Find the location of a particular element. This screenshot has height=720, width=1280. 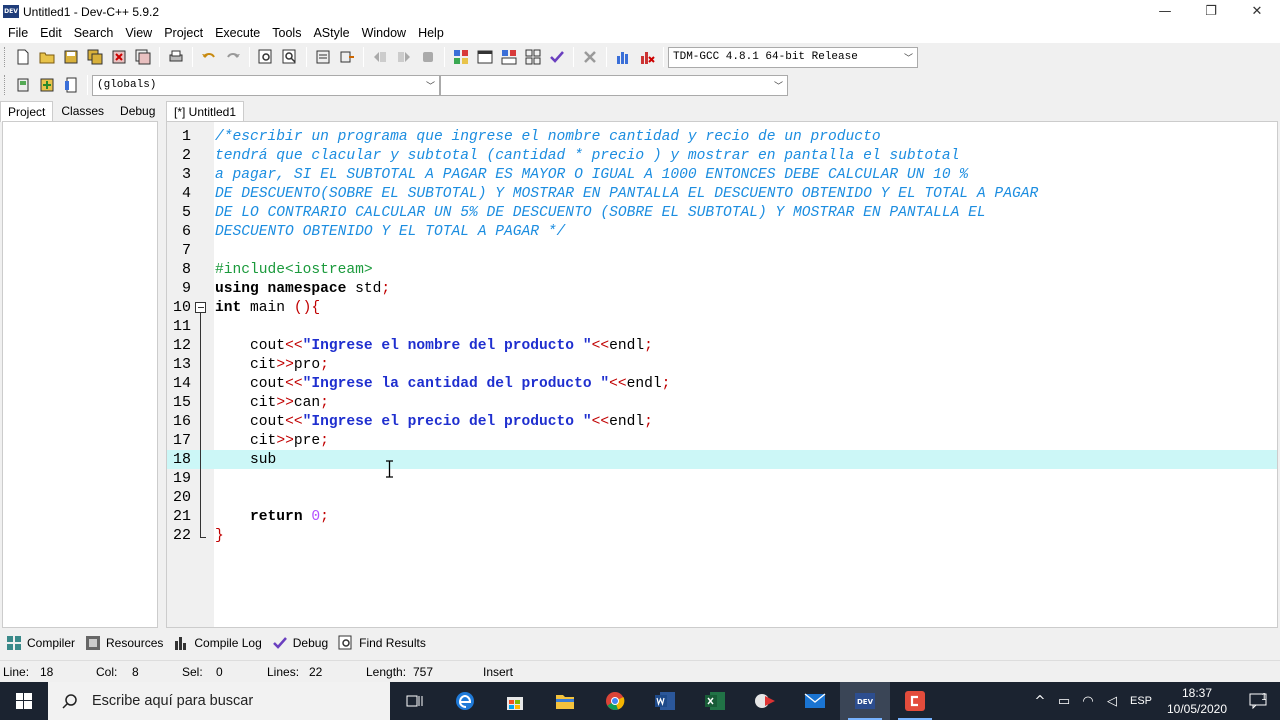

start-button is located at coordinates (24, 701).